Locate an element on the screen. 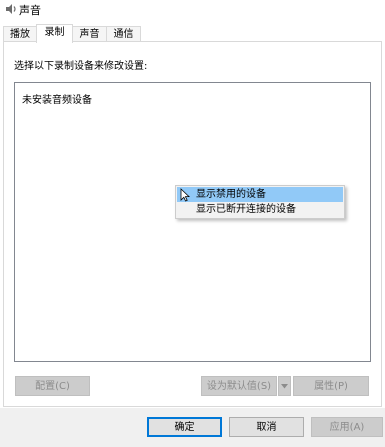 The image size is (385, 447). mouse-cursor-icon is located at coordinates (185, 195).